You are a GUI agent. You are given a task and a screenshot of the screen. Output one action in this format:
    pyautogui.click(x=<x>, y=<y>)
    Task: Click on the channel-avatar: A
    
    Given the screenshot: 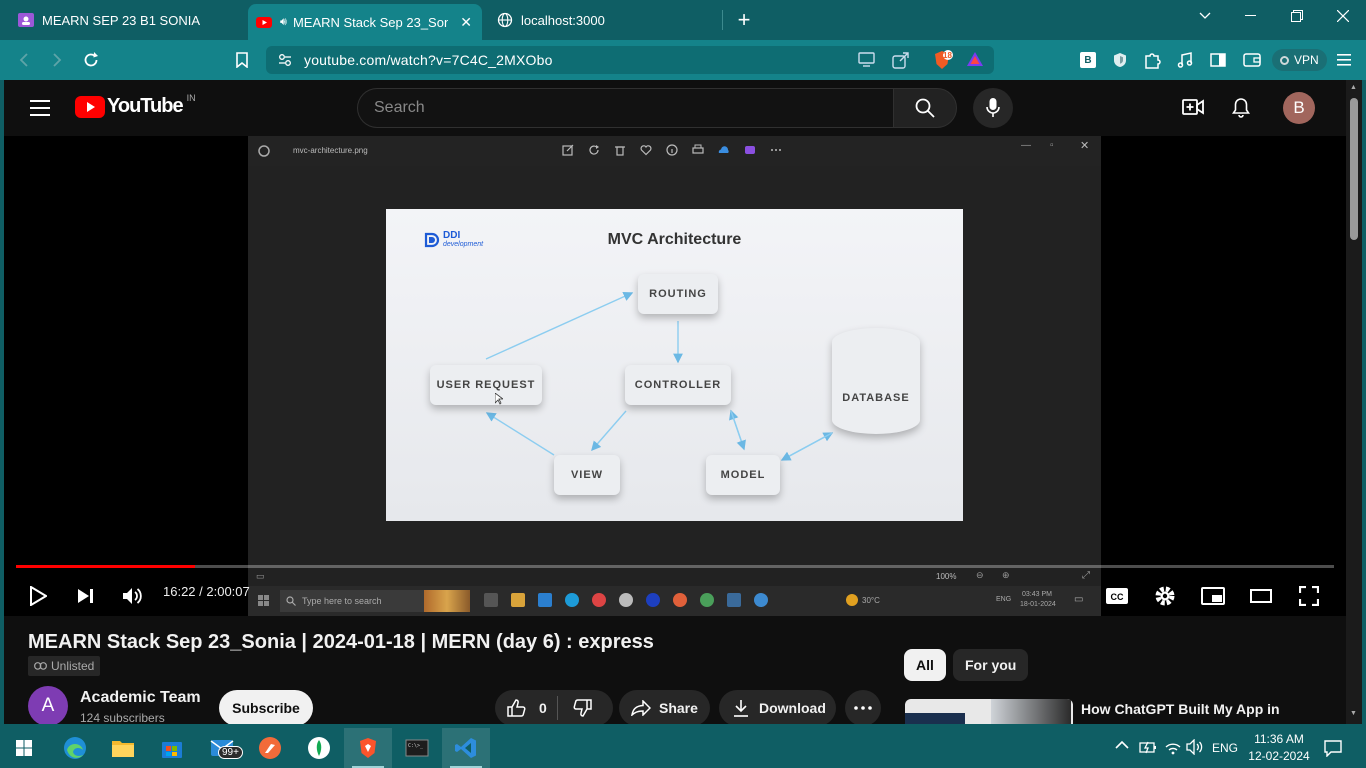 What is the action you would take?
    pyautogui.click(x=48, y=705)
    